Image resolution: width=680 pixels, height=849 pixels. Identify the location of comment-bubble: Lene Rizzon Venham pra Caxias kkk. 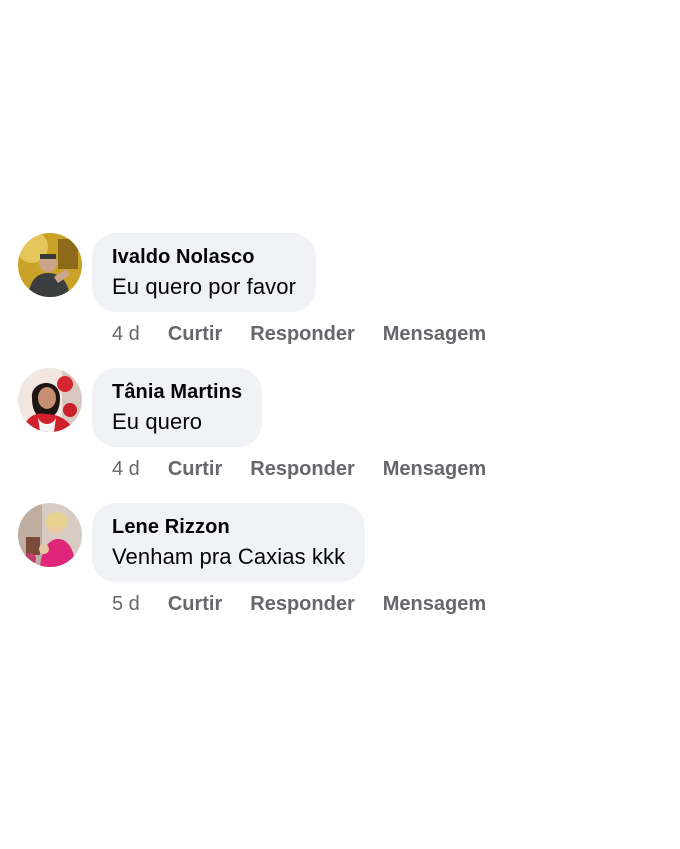
(229, 542).